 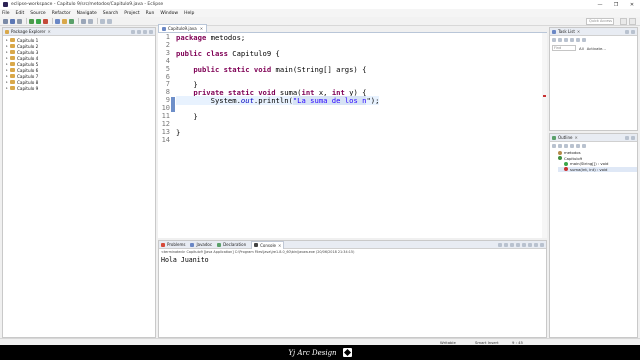 I want to click on categorize-icon, so click(x=560, y=40).